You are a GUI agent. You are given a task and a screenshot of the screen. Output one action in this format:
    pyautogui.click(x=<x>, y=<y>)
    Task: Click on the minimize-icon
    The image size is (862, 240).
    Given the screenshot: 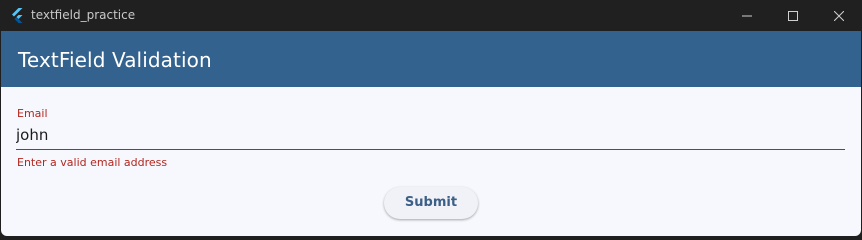 What is the action you would take?
    pyautogui.click(x=747, y=15)
    